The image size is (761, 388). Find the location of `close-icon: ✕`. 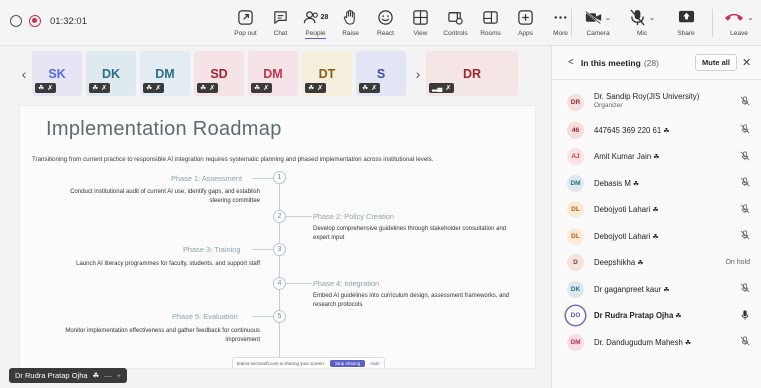

close-icon: ✕ is located at coordinates (746, 62).